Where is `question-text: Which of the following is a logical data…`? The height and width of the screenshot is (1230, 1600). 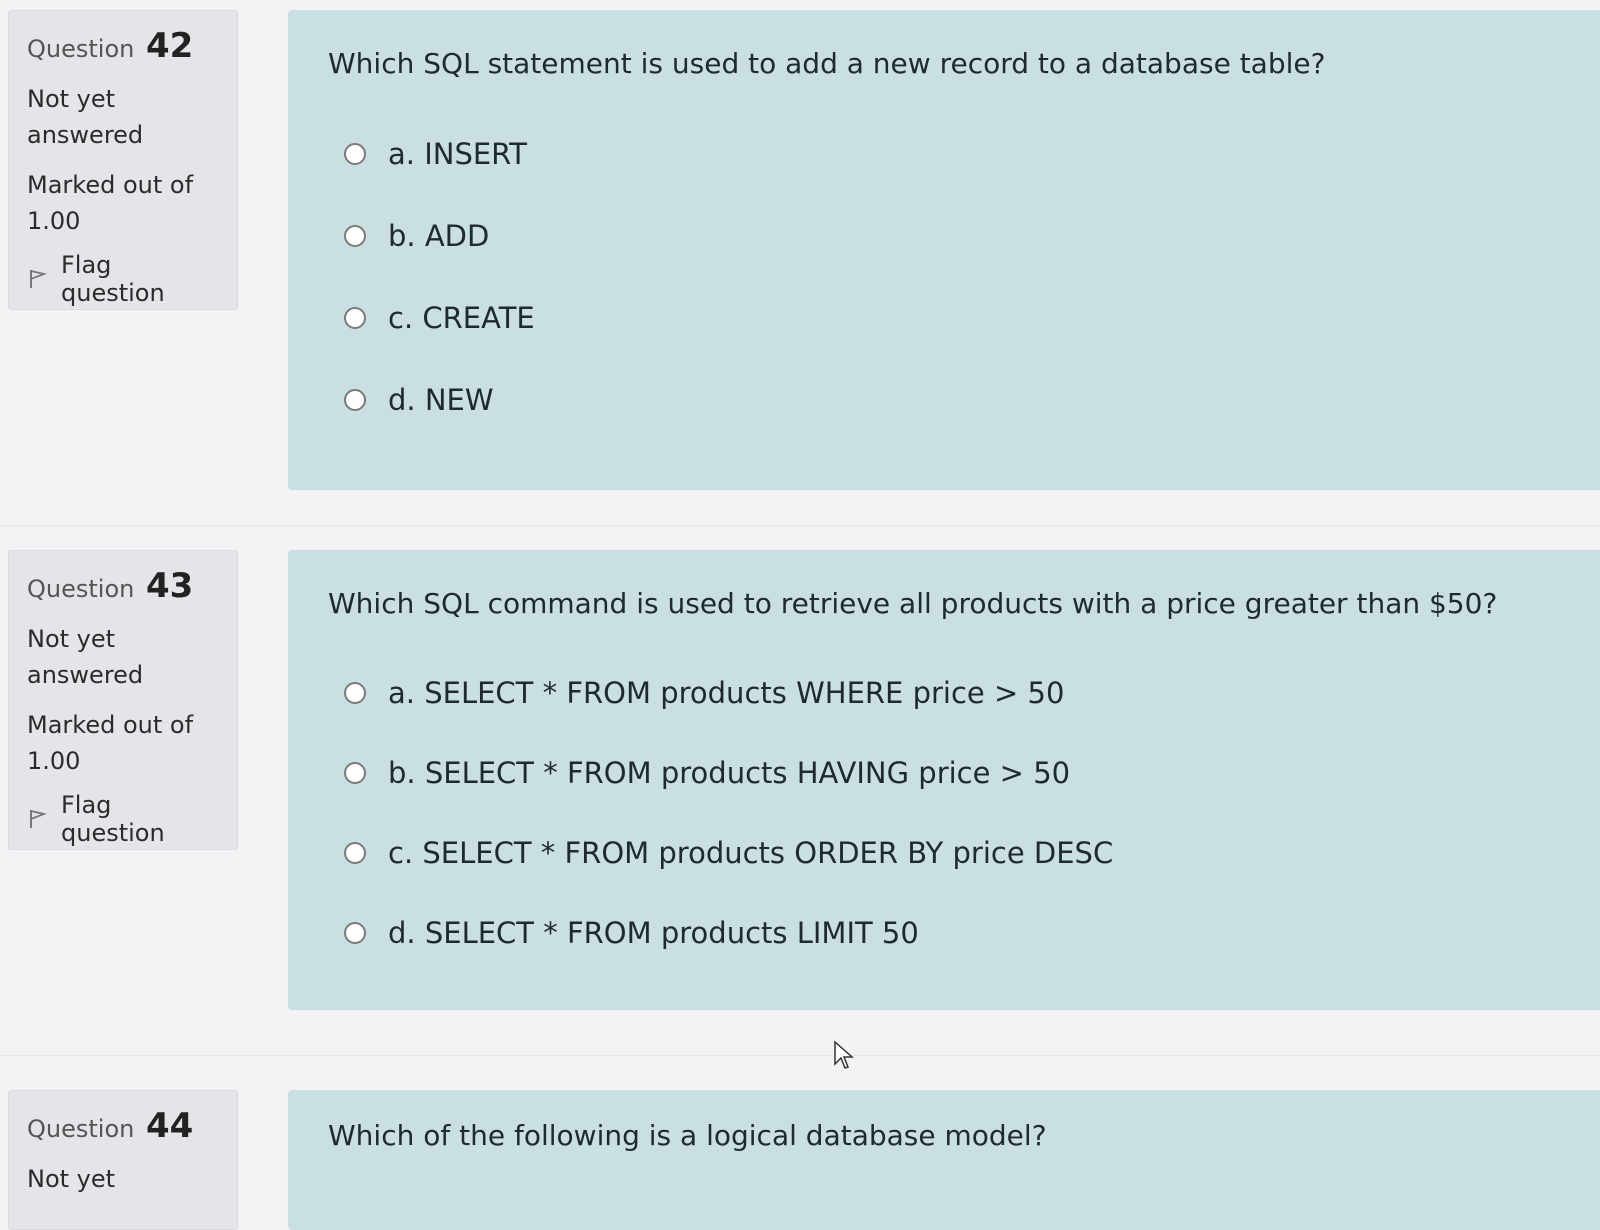
question-text: Which of the following is a logical data… is located at coordinates (687, 1135).